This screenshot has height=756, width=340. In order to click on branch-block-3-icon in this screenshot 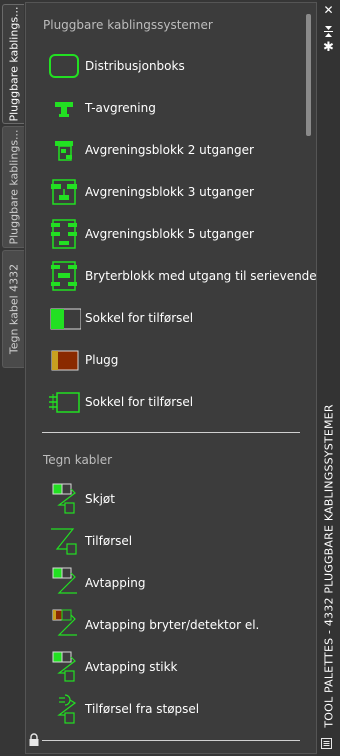, I will do `click(64, 192)`.